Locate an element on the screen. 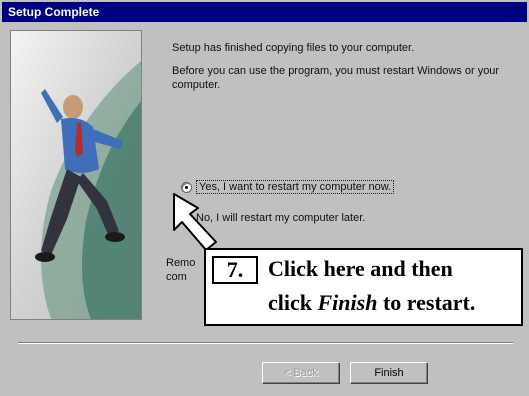 The width and height of the screenshot is (529, 396). callout-line2: click Finish to restart. is located at coordinates (371, 303).